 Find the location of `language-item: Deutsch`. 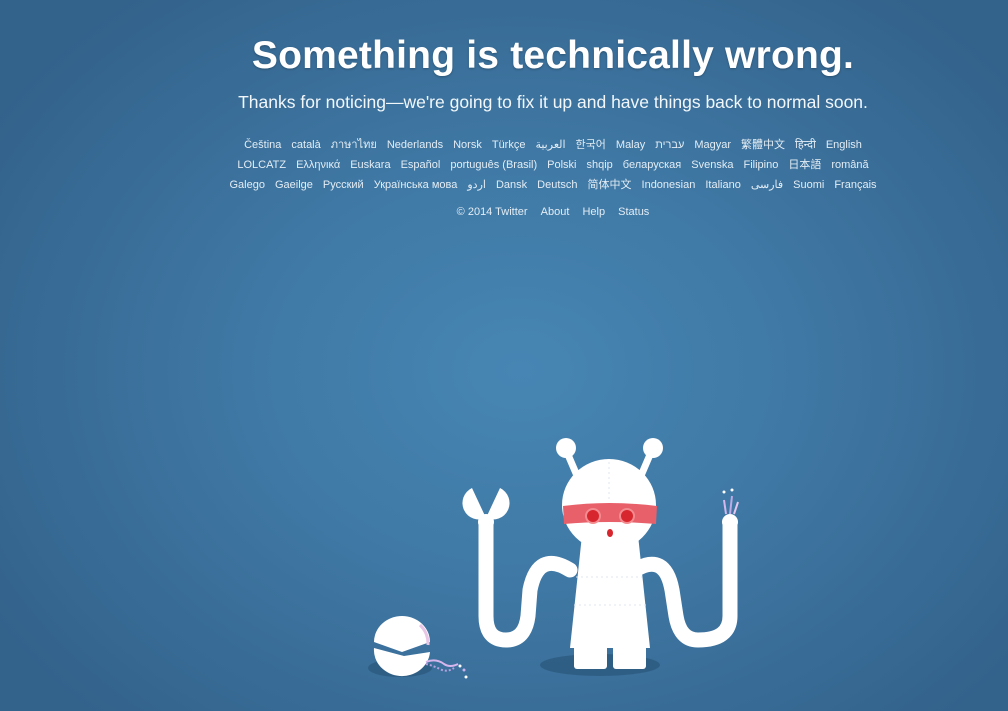

language-item: Deutsch is located at coordinates (557, 185).